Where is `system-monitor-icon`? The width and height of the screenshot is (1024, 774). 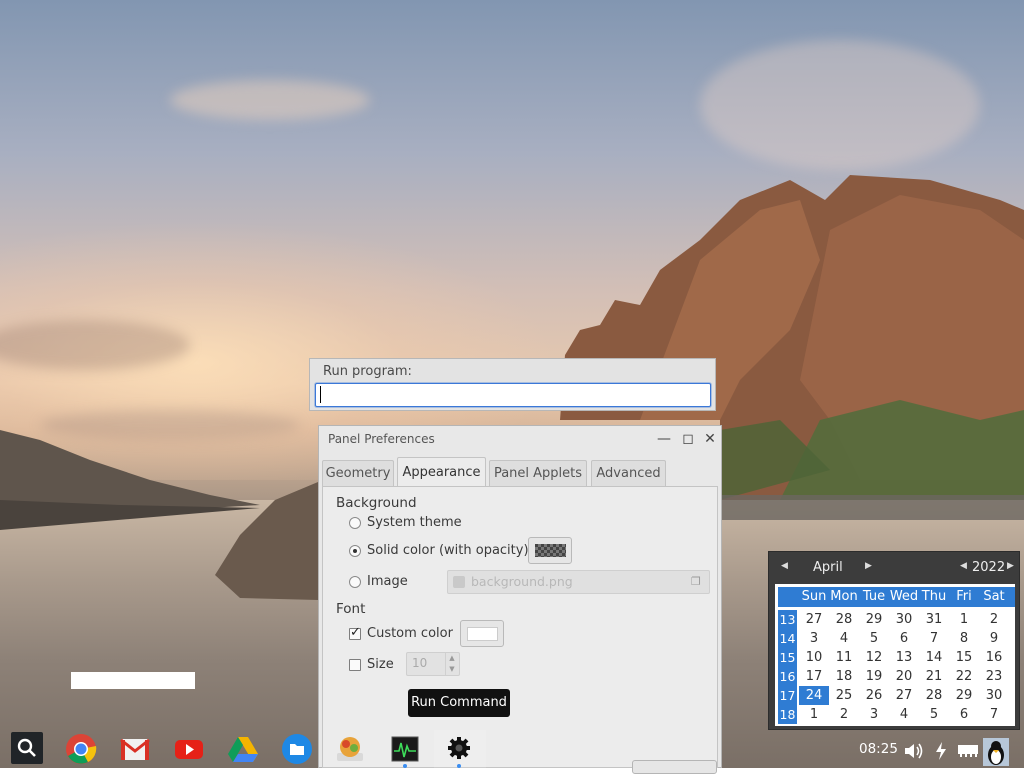 system-monitor-icon is located at coordinates (405, 749).